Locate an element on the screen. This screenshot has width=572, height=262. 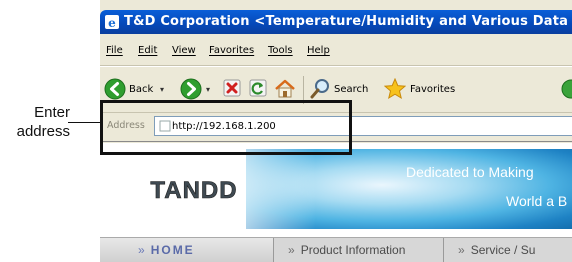
tandd-logo-text: TANDD is located at coordinates (193, 190).